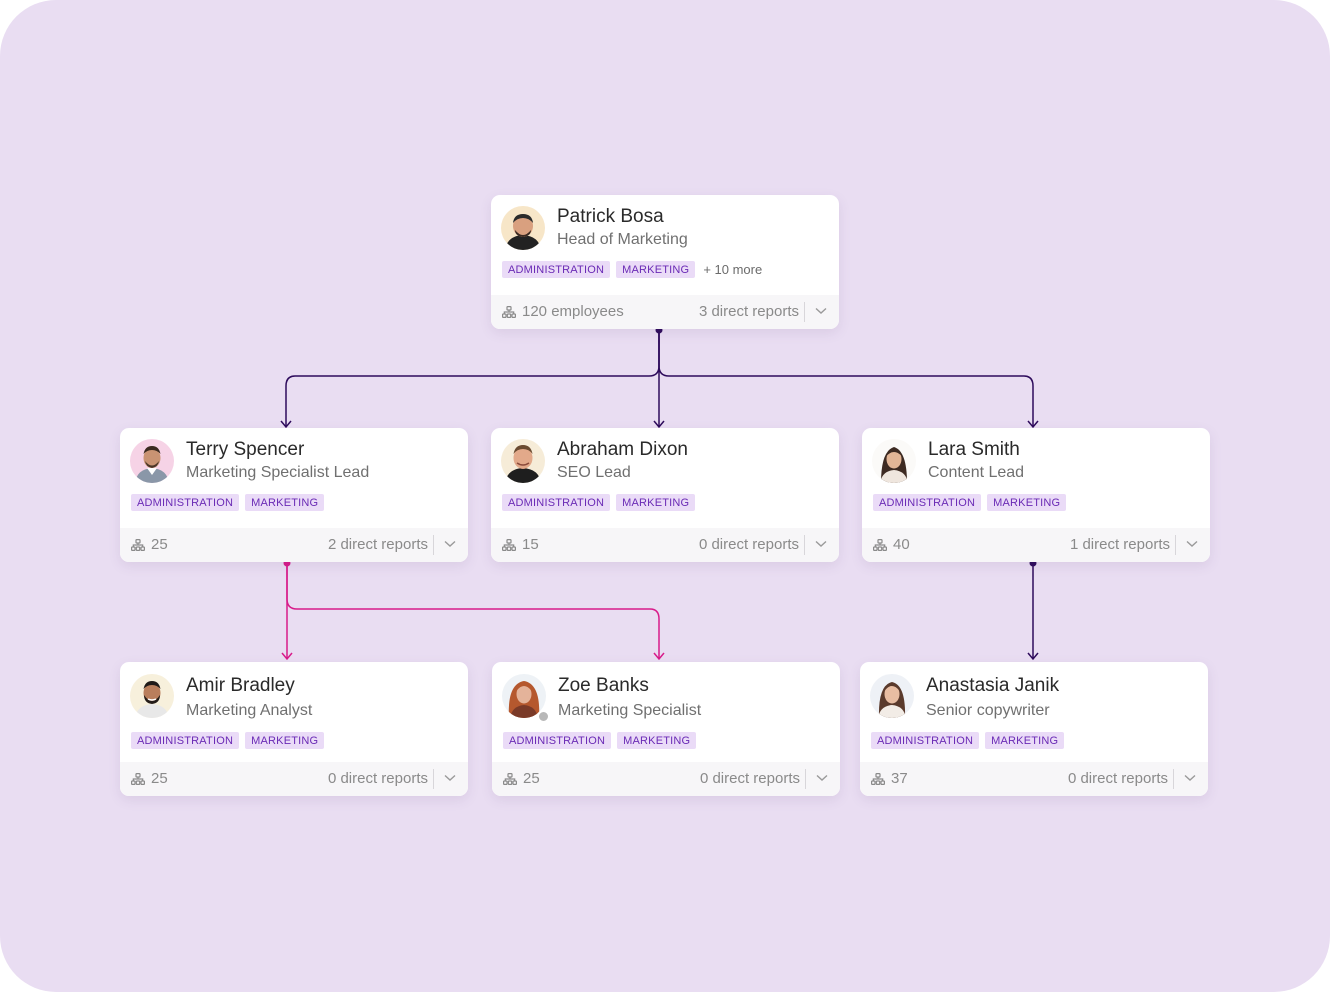 The width and height of the screenshot is (1330, 992). I want to click on employee-count: 40, so click(901, 544).